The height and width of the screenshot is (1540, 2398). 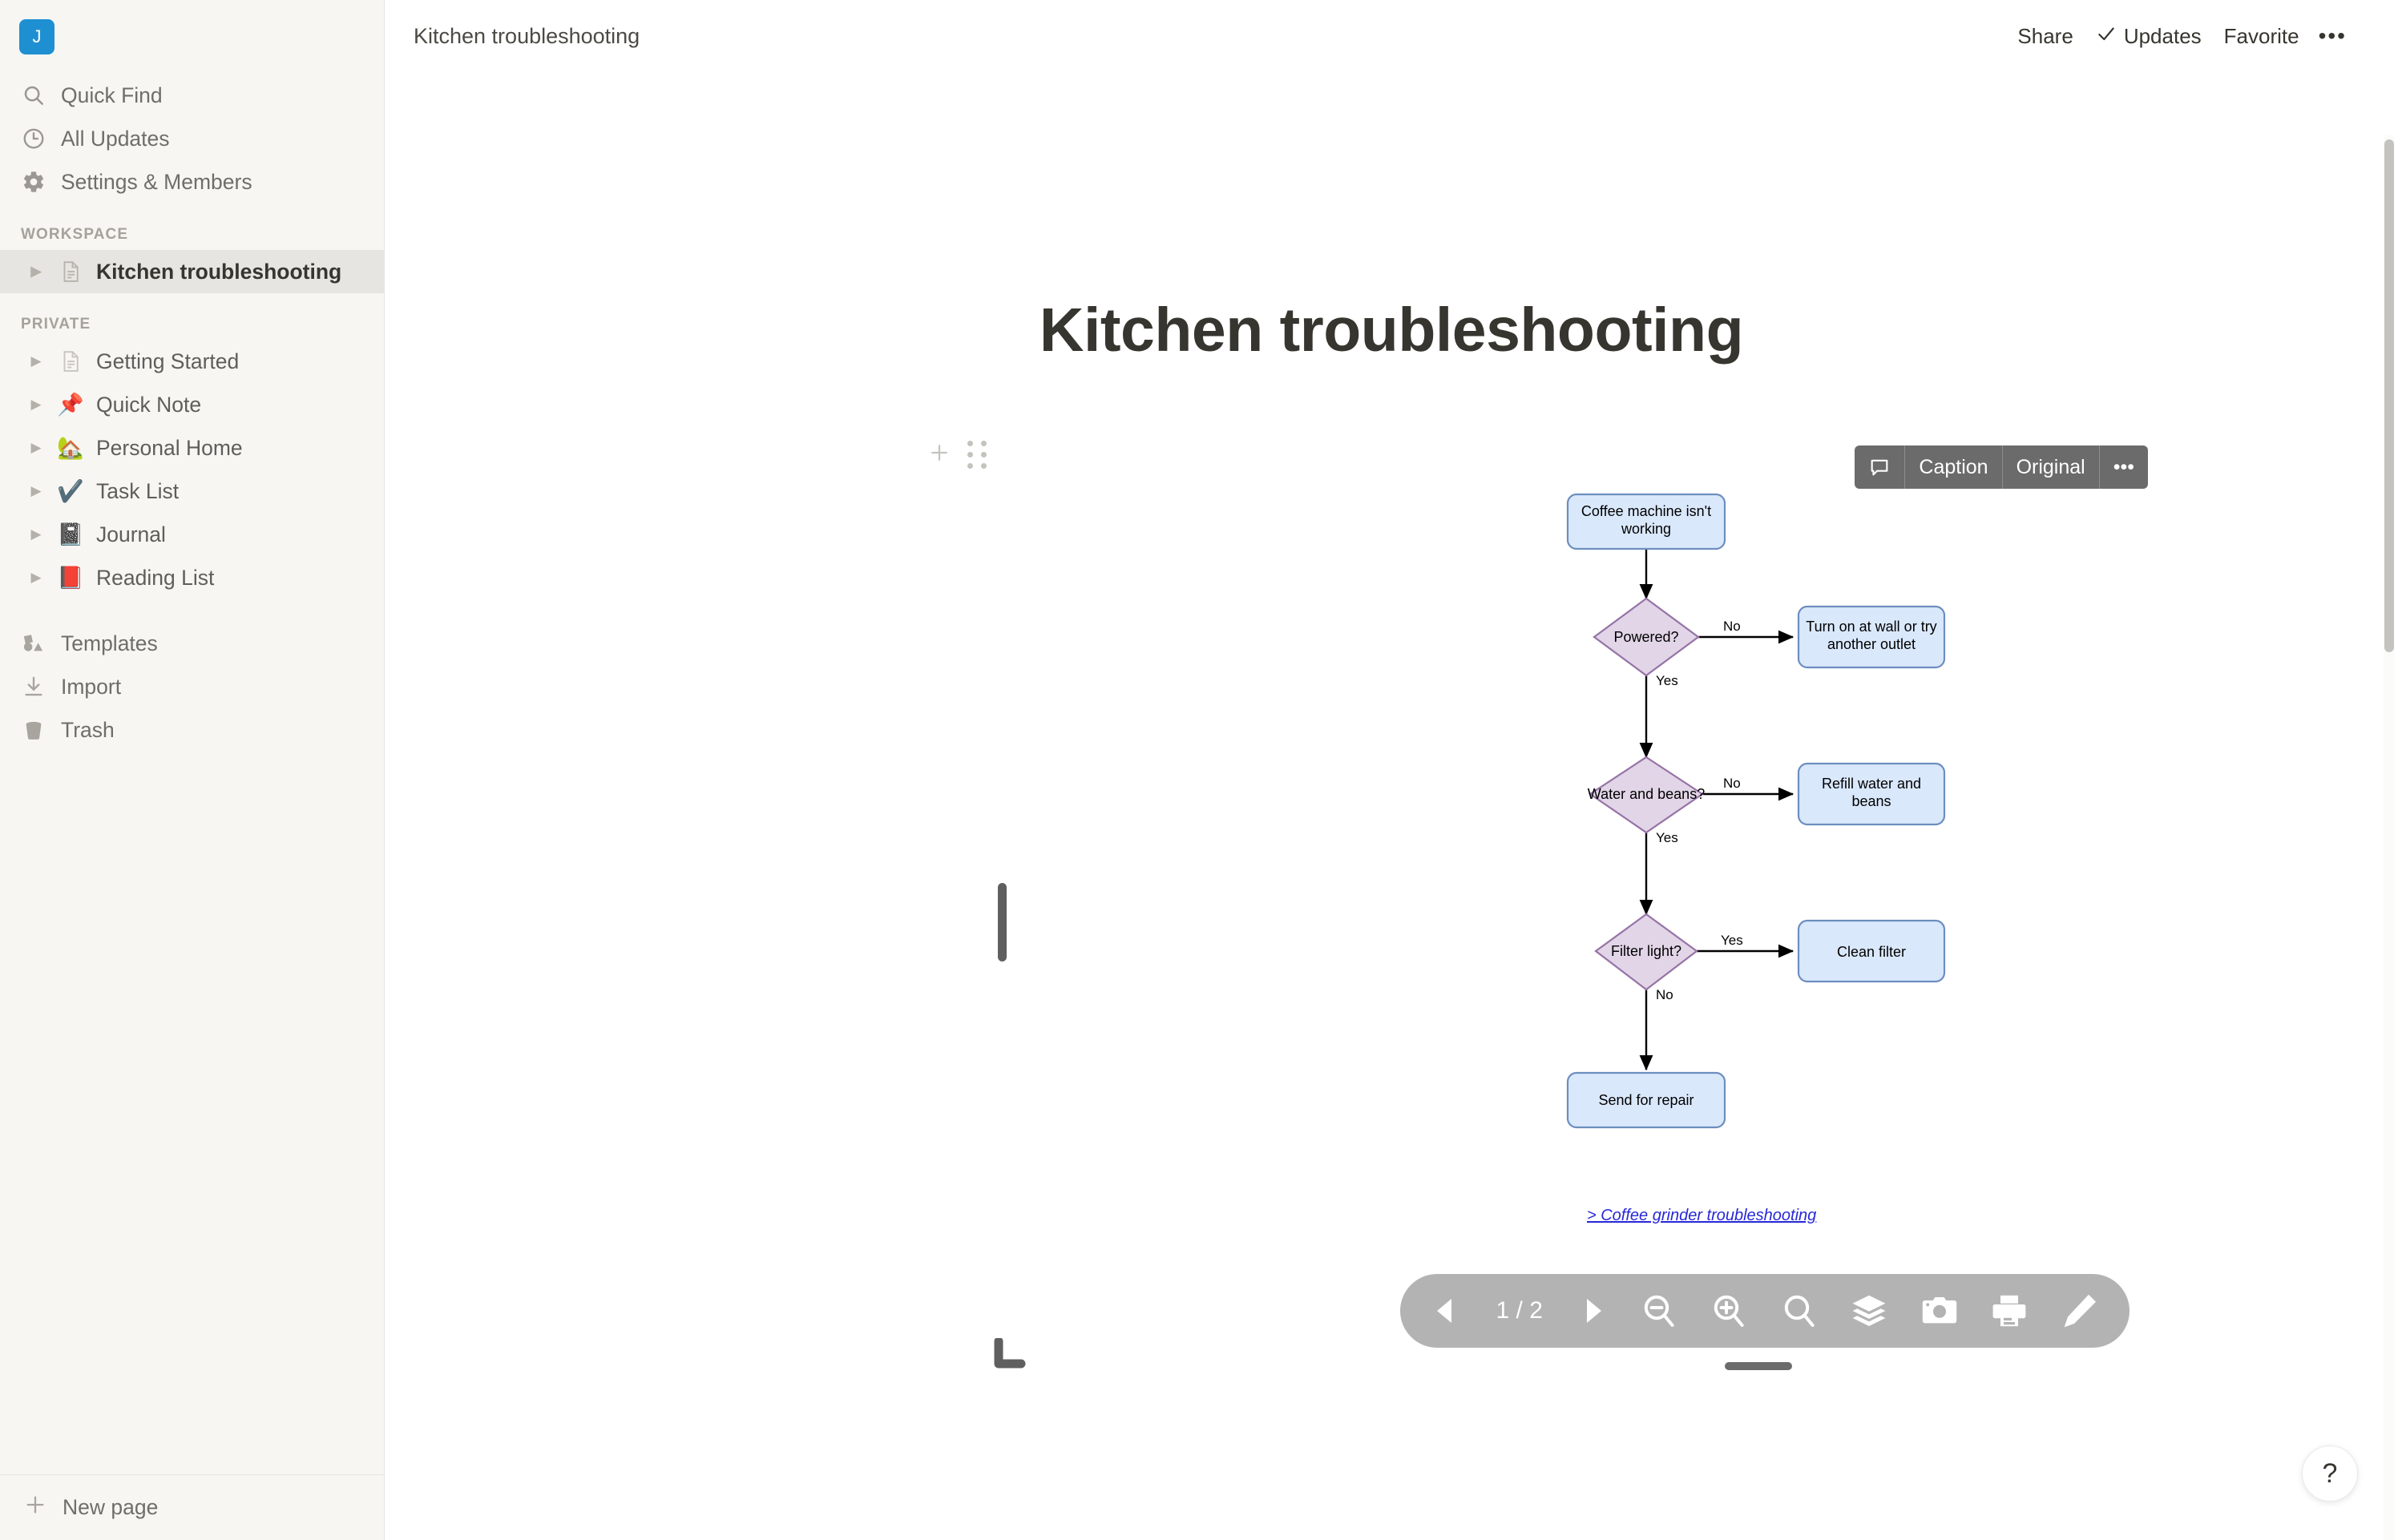 I want to click on document-icon, so click(x=71, y=272).